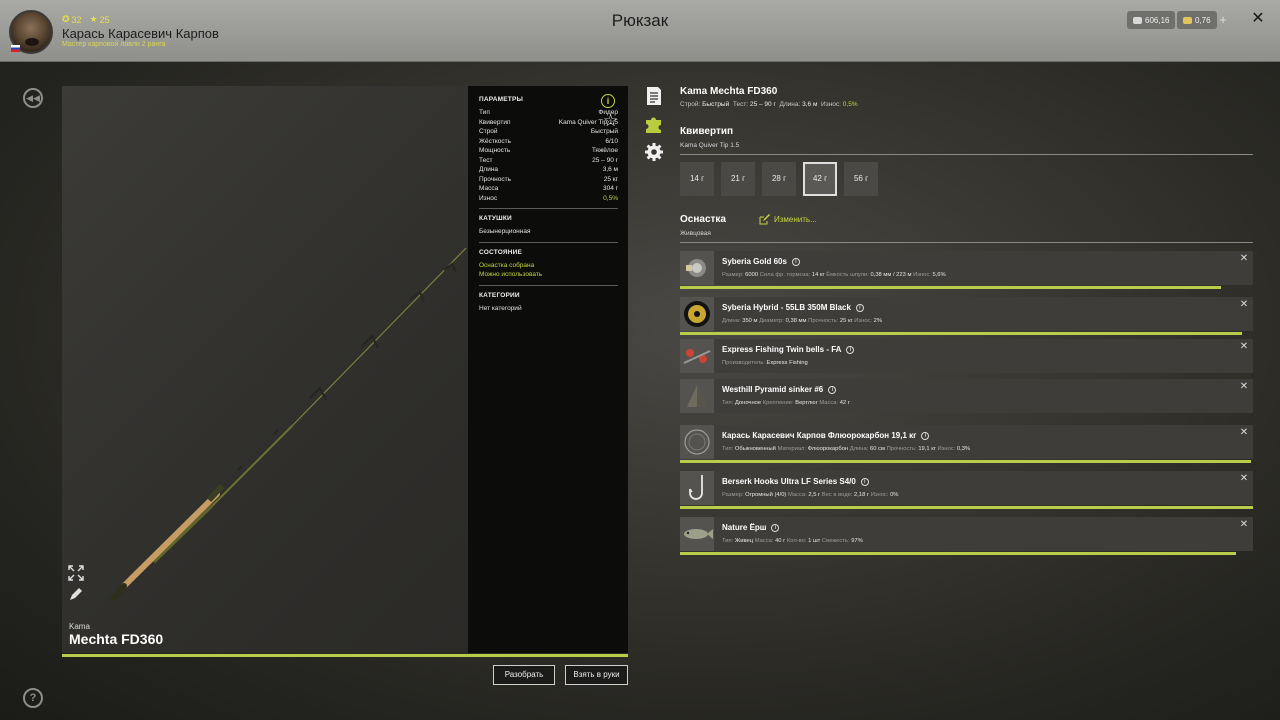  I want to click on attr-label: Свежесть:, so click(835, 541).